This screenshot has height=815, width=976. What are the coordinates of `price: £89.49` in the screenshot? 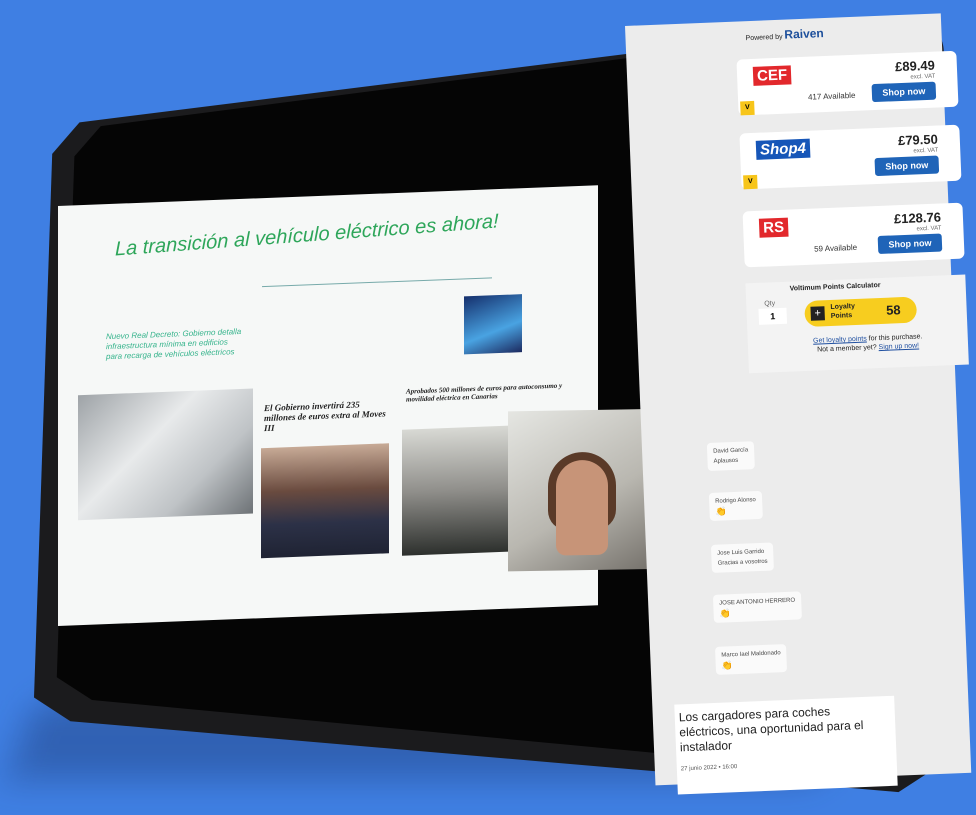 It's located at (915, 66).